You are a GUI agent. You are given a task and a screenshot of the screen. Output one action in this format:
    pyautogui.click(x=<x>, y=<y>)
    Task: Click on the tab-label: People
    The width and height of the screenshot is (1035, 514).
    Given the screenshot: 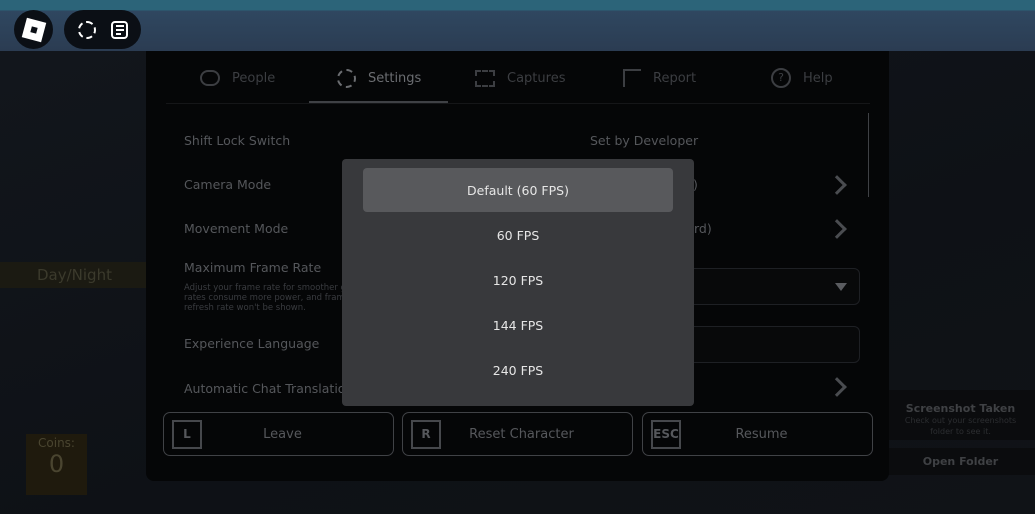 What is the action you would take?
    pyautogui.click(x=254, y=78)
    